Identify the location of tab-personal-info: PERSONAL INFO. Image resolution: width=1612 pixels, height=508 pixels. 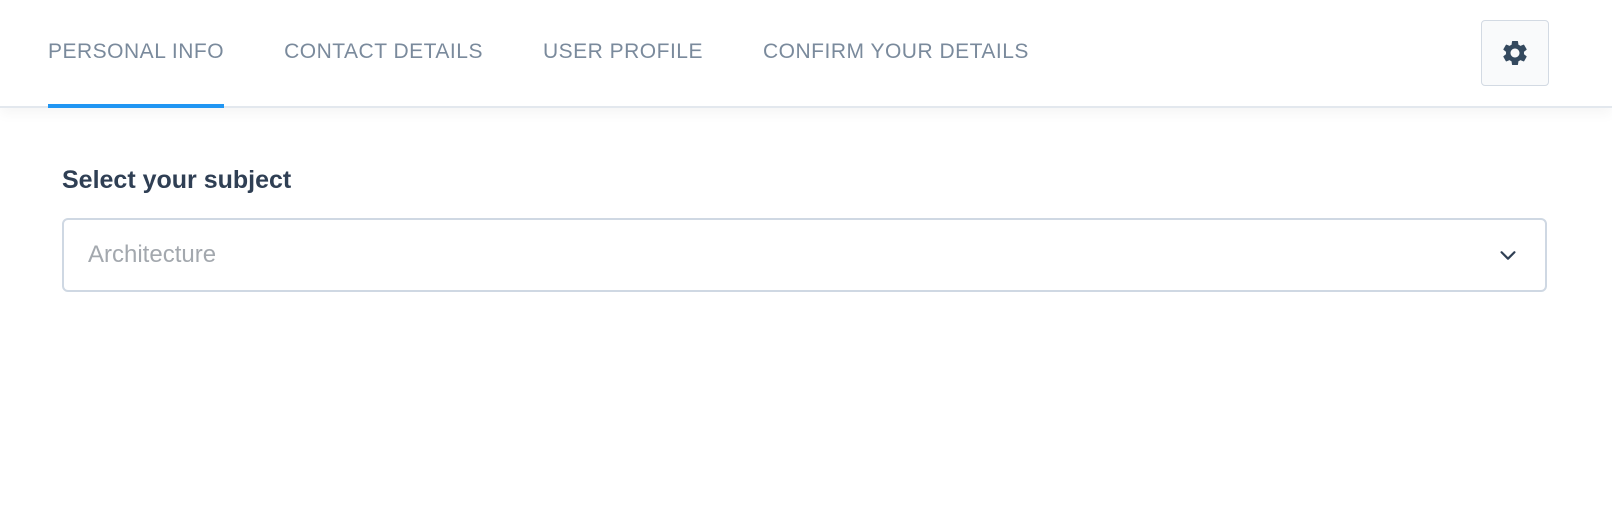
(136, 54).